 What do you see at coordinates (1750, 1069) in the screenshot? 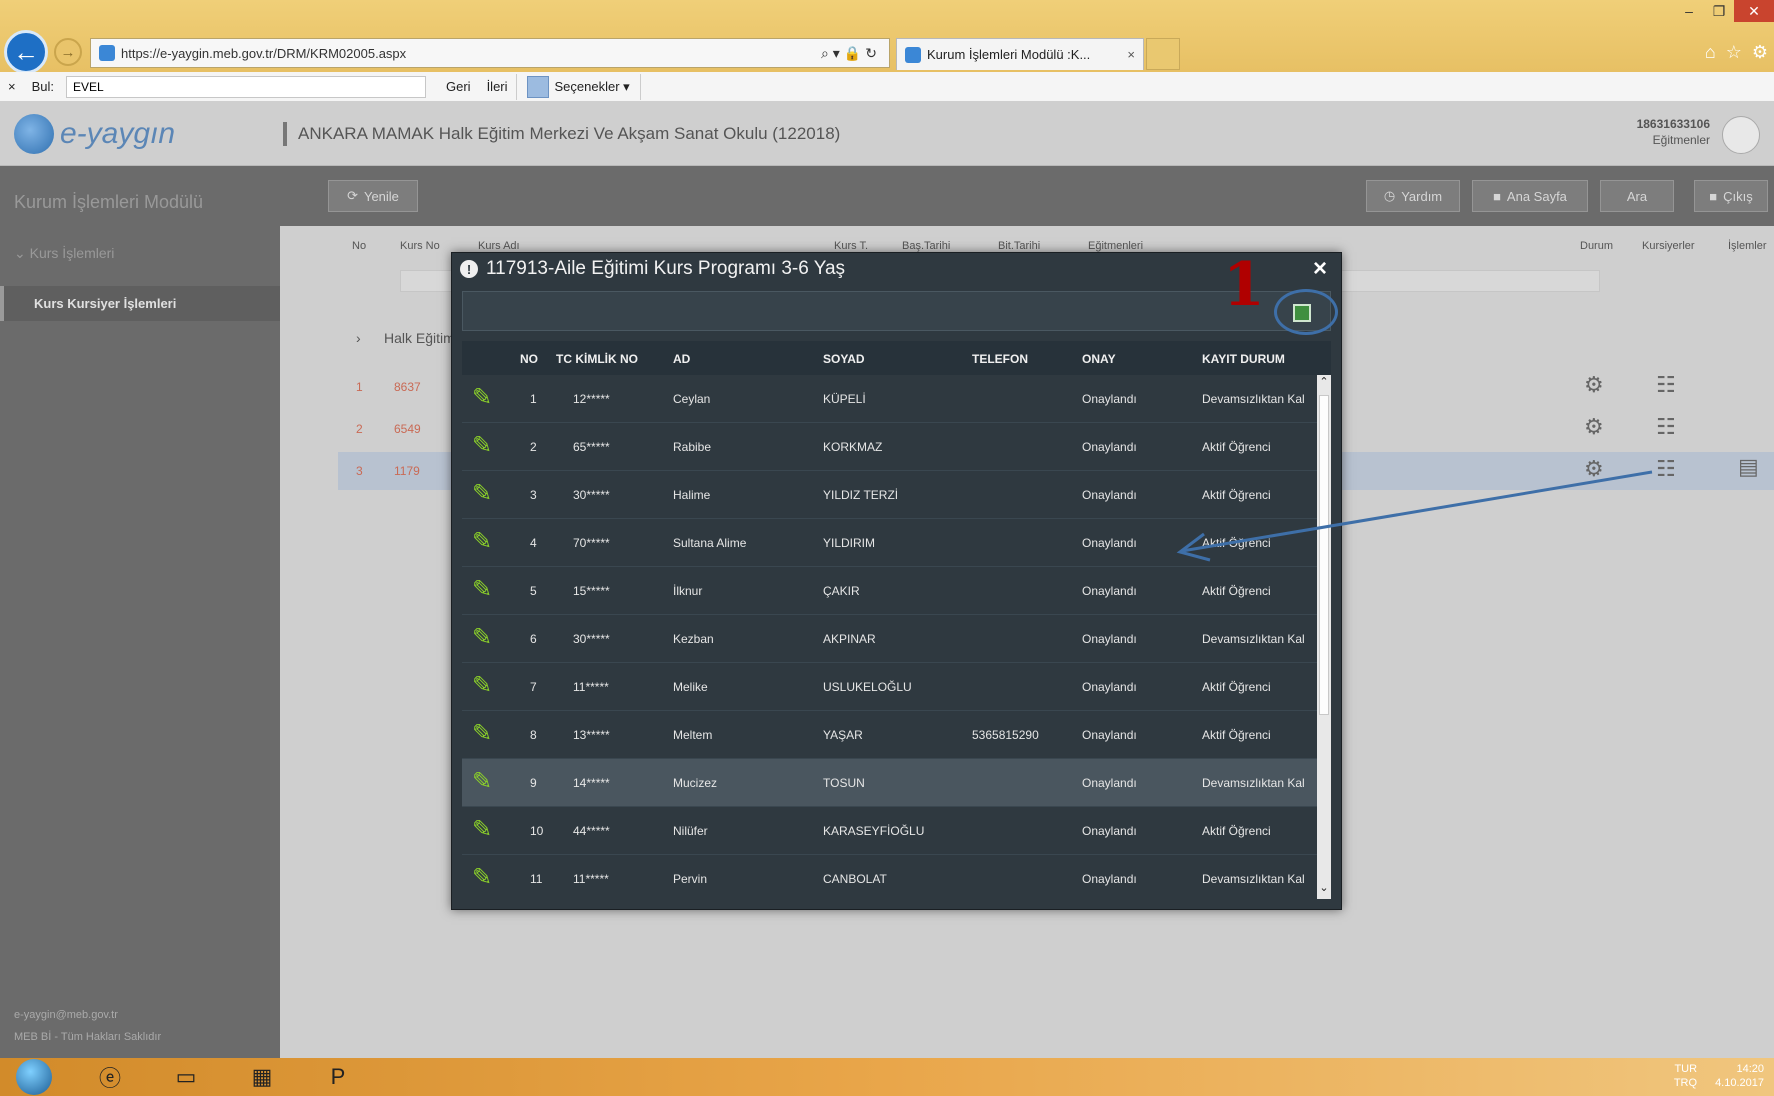
I see `tray-time: 14:20` at bounding box center [1750, 1069].